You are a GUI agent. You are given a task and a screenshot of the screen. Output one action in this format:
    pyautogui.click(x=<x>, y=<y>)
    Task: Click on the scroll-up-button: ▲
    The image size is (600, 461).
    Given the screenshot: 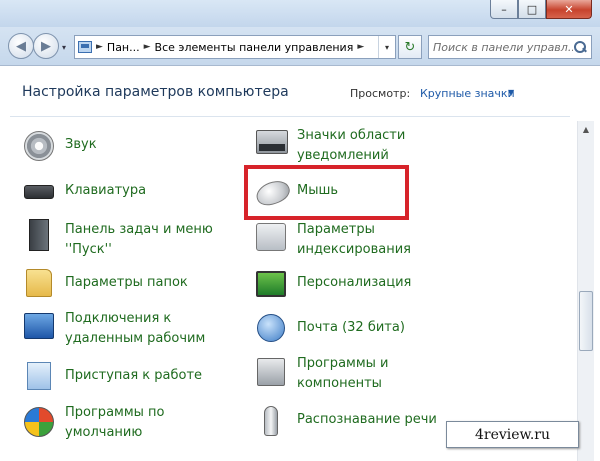 What is the action you would take?
    pyautogui.click(x=586, y=129)
    